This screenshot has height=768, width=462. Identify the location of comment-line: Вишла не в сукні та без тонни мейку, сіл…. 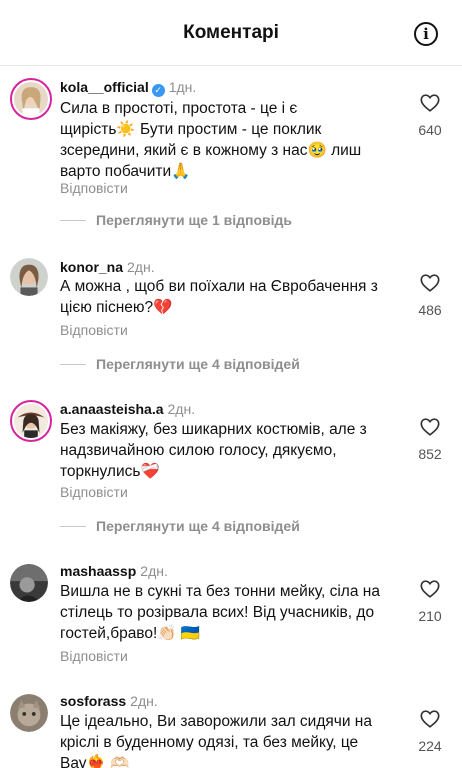
(220, 591).